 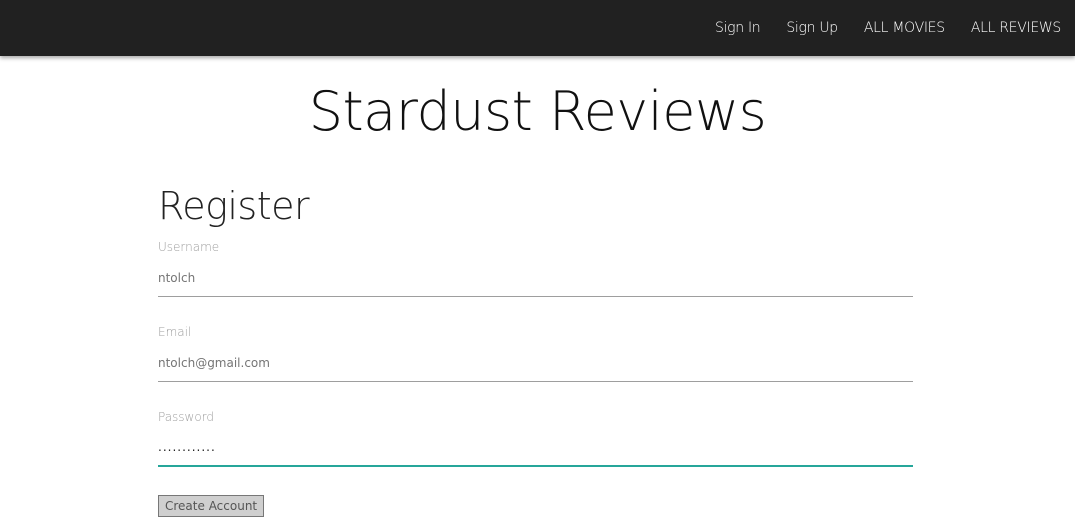 I want to click on top-navbar: Sign In Sign Up ALL MOVIES ALL REVIEWS, so click(x=537, y=28).